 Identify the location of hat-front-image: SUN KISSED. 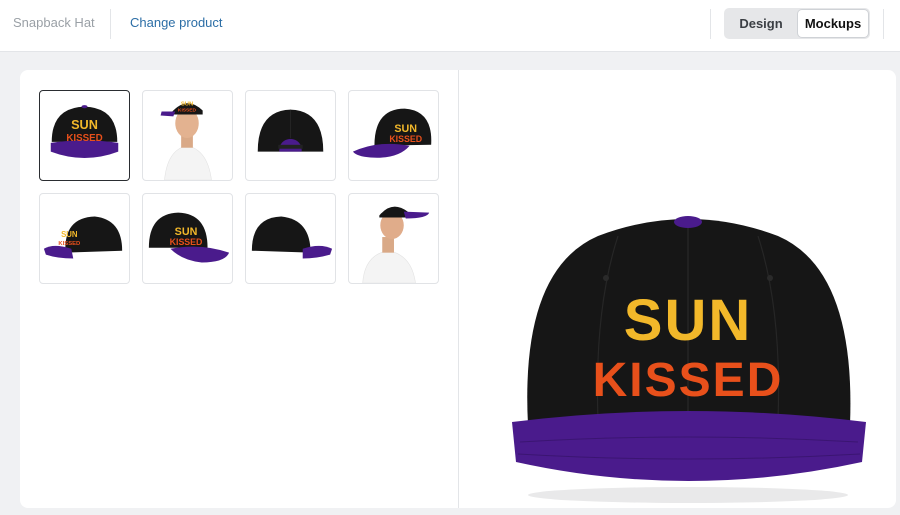
(84, 131).